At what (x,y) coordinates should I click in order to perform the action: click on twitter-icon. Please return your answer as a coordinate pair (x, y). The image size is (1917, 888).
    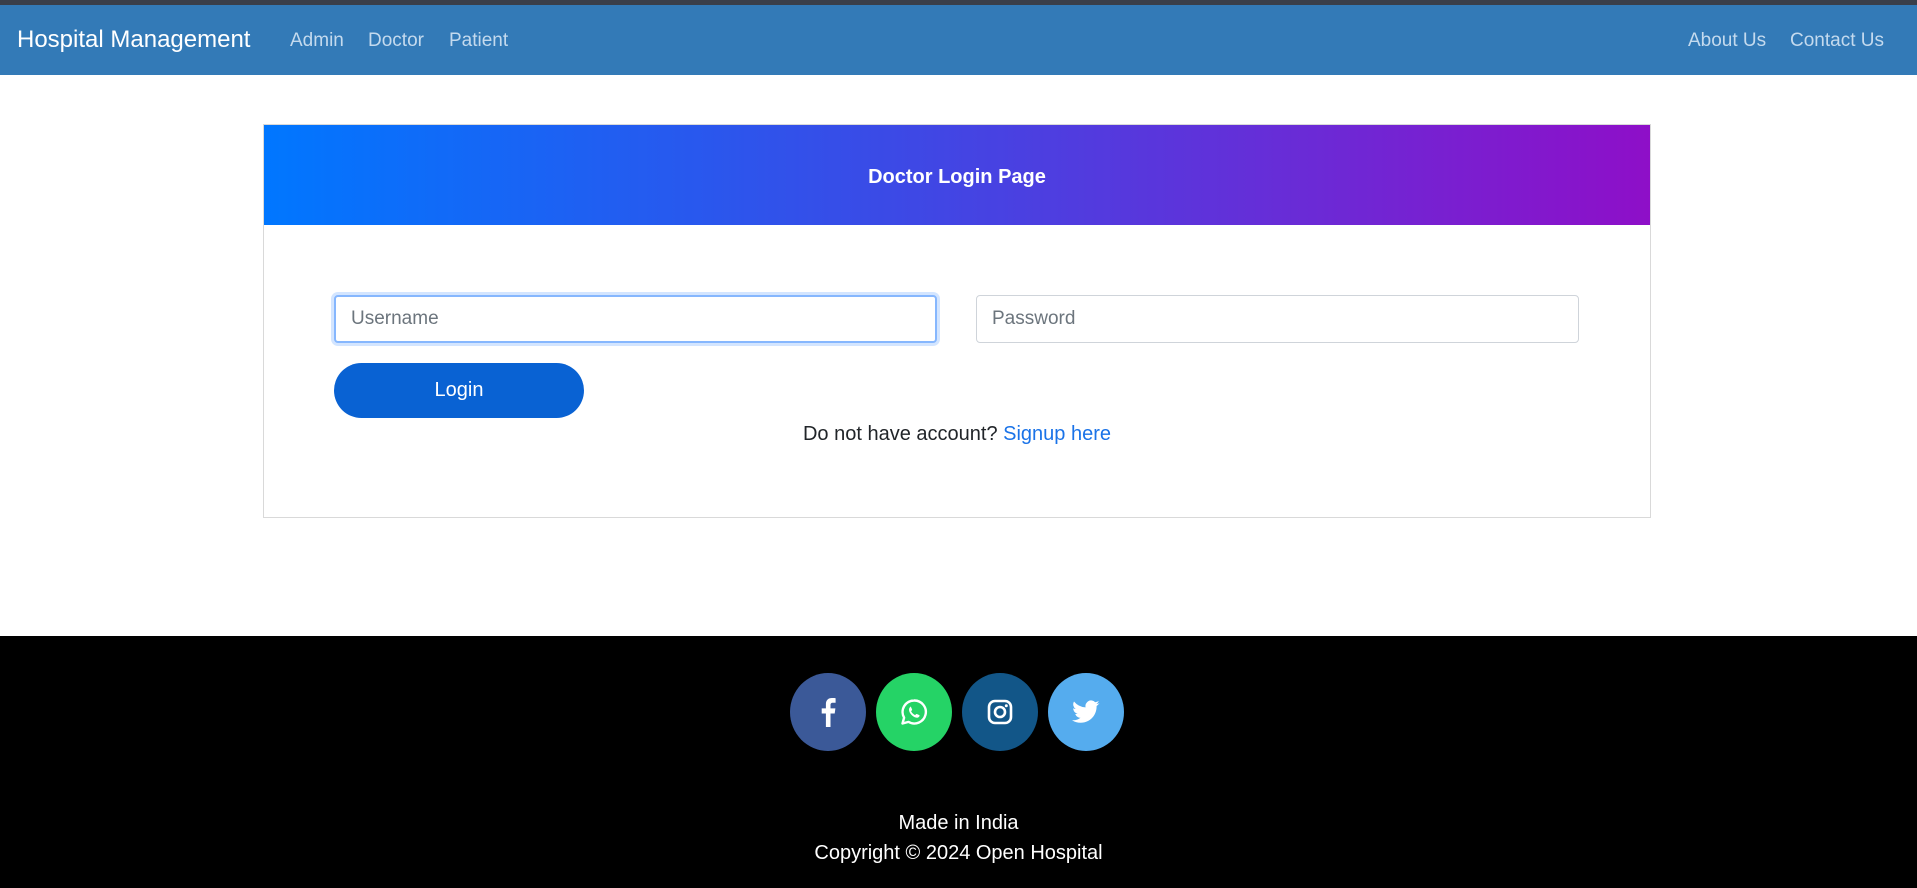
    Looking at the image, I should click on (1086, 711).